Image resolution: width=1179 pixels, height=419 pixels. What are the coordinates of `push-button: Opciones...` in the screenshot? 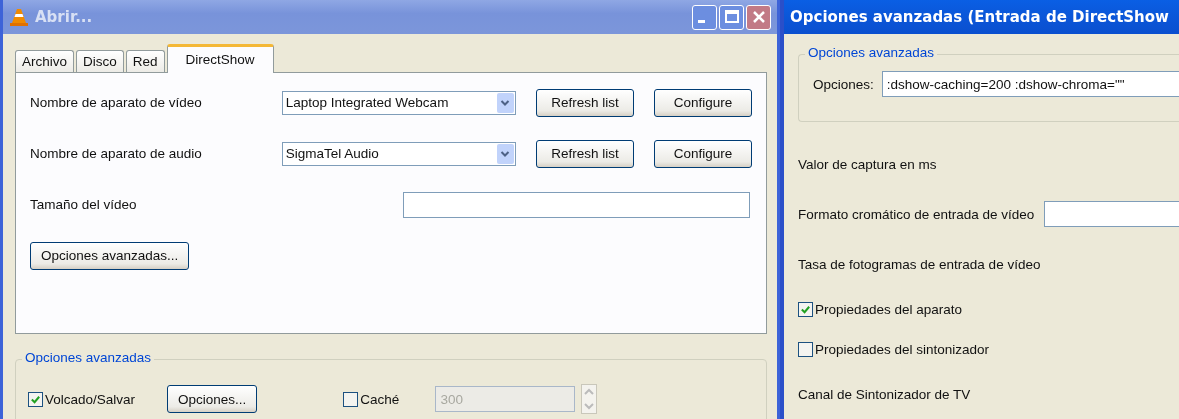 It's located at (212, 399).